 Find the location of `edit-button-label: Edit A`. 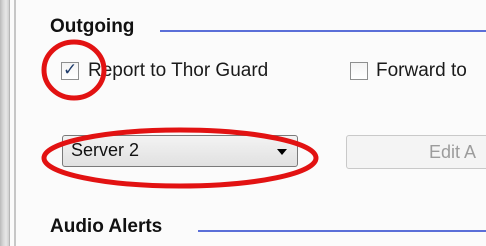

edit-button-label: Edit A is located at coordinates (453, 152).